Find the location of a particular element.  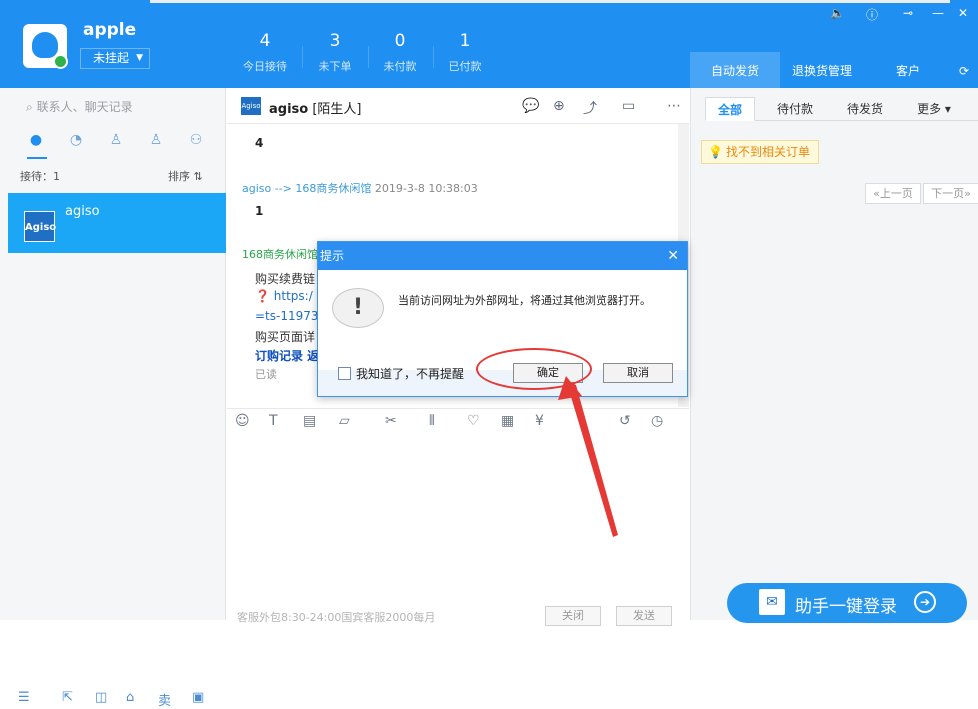

menu-icon: ☰ is located at coordinates (24, 697).